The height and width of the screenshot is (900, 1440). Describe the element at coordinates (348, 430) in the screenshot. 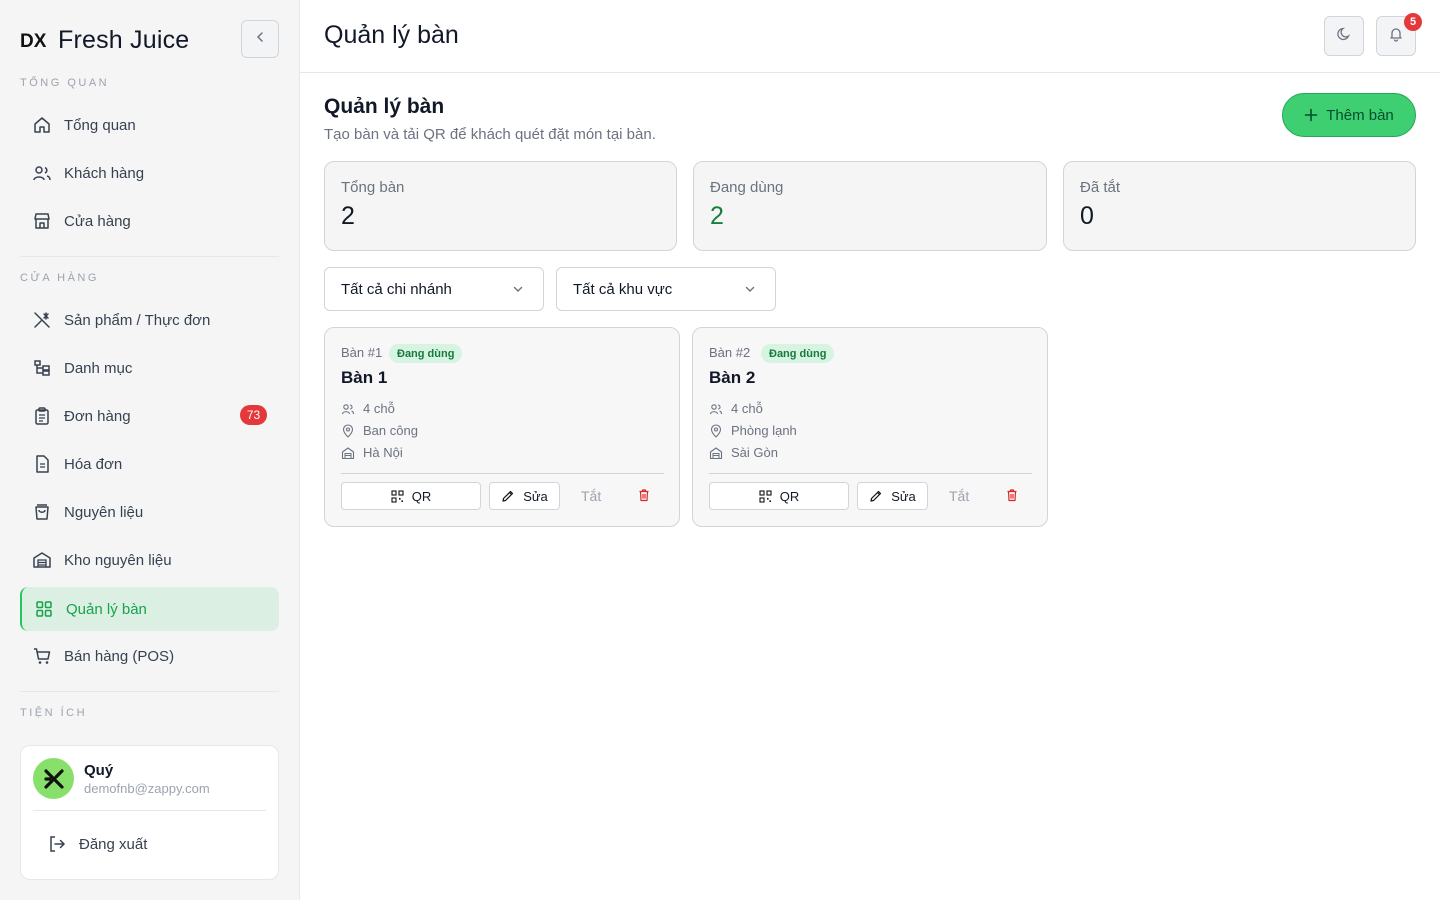

I see `map-pin-icon` at that location.